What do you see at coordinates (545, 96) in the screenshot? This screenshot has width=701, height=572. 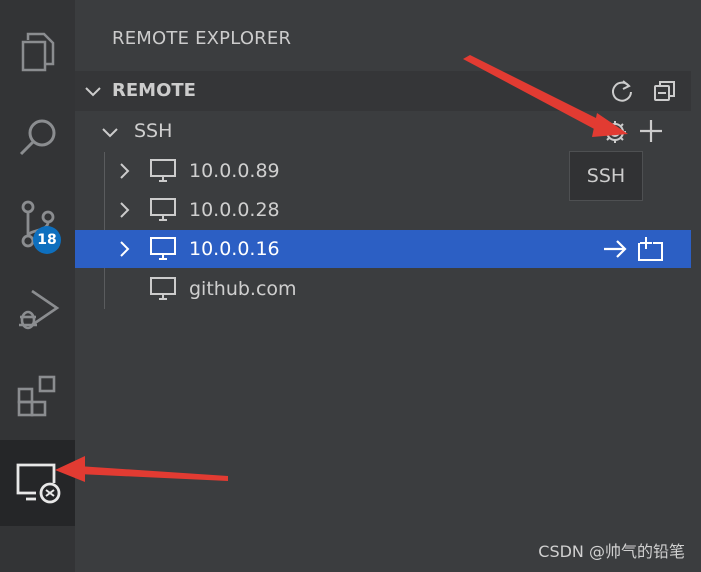 I see `annotation-arrow-to-gear` at bounding box center [545, 96].